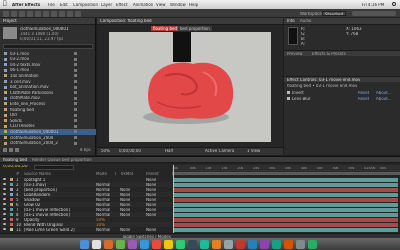  Describe the element at coordinates (48, 98) in the screenshot. I see `project-file-item: clothPlate.mov` at that location.